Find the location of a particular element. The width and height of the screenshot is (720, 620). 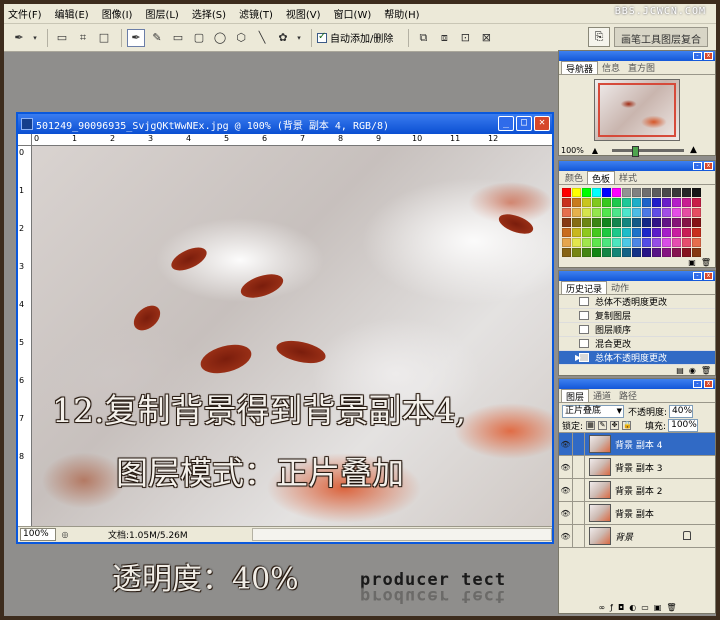

fill-input: 100% is located at coordinates (683, 425).